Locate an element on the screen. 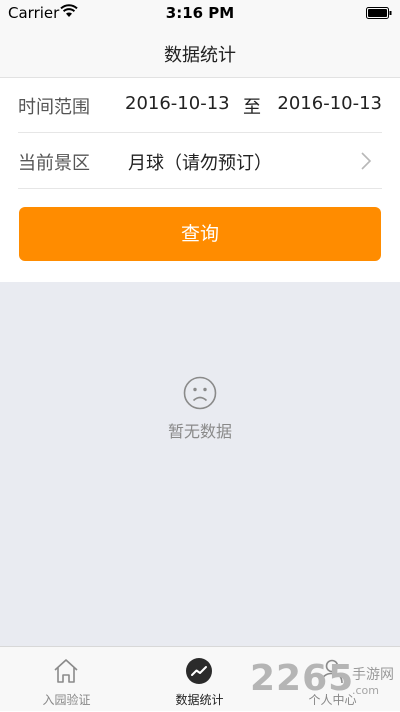 The image size is (400, 712). end-date-field: 2016-10-13 is located at coordinates (329, 103).